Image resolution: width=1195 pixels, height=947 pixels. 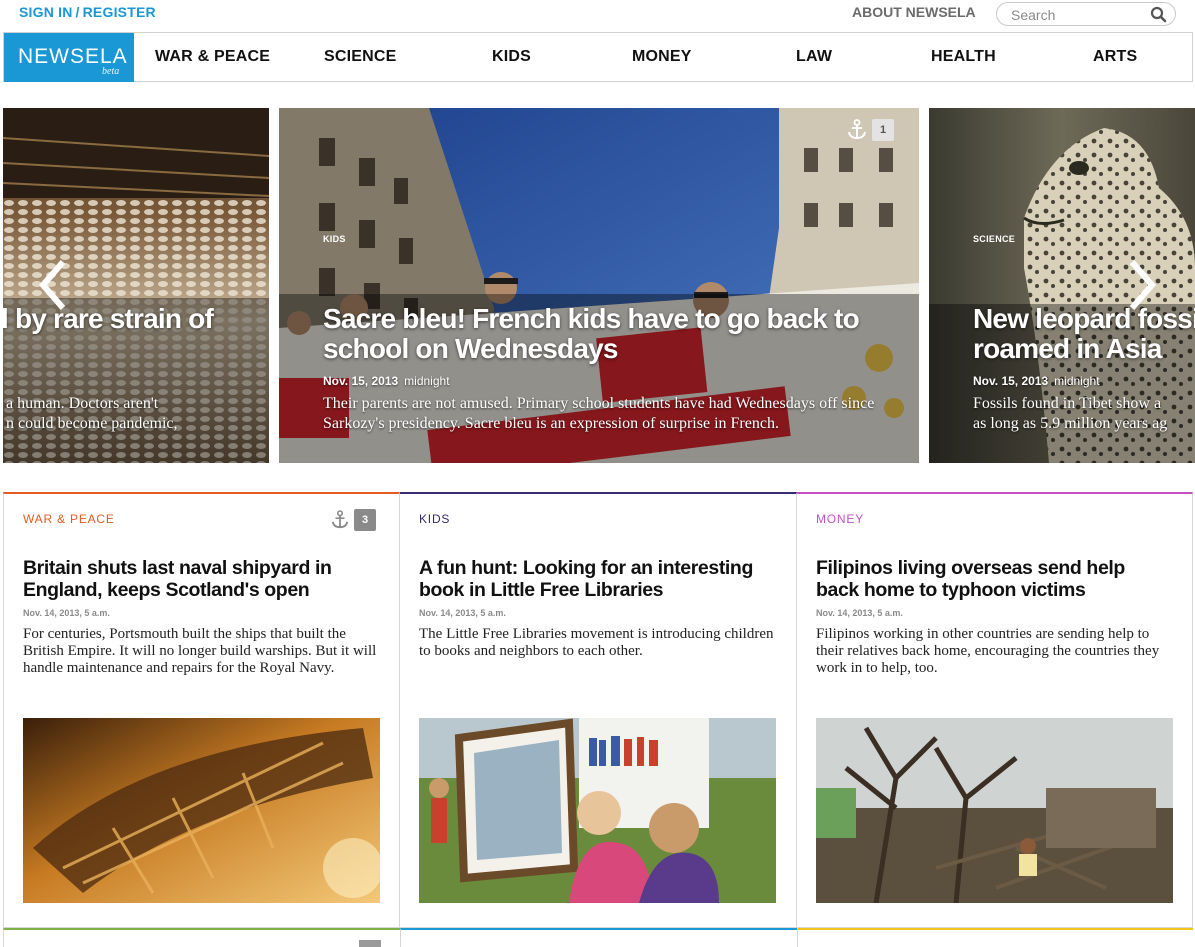 What do you see at coordinates (360, 57) in the screenshot?
I see `nav-item-science: SCIENCE` at bounding box center [360, 57].